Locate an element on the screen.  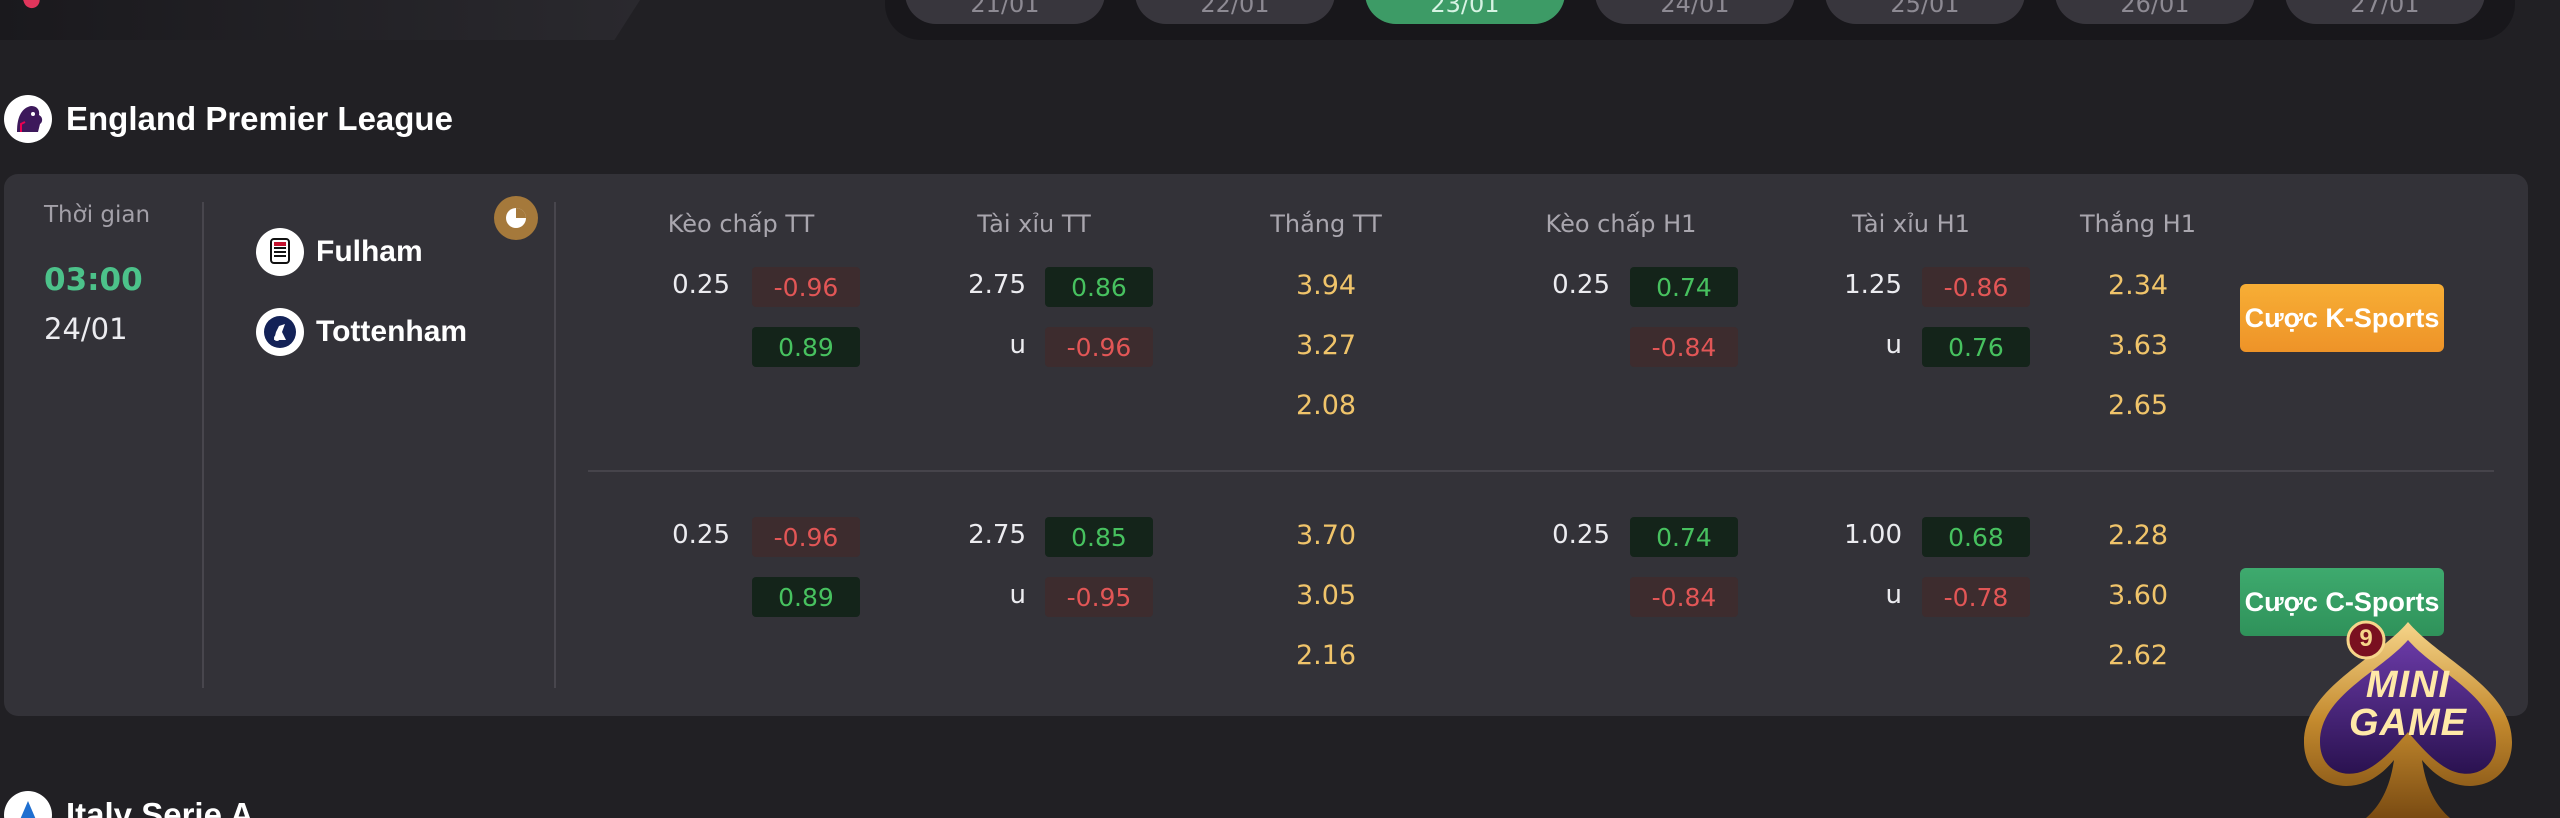
date-tab: 24/01 is located at coordinates (1695, 12).